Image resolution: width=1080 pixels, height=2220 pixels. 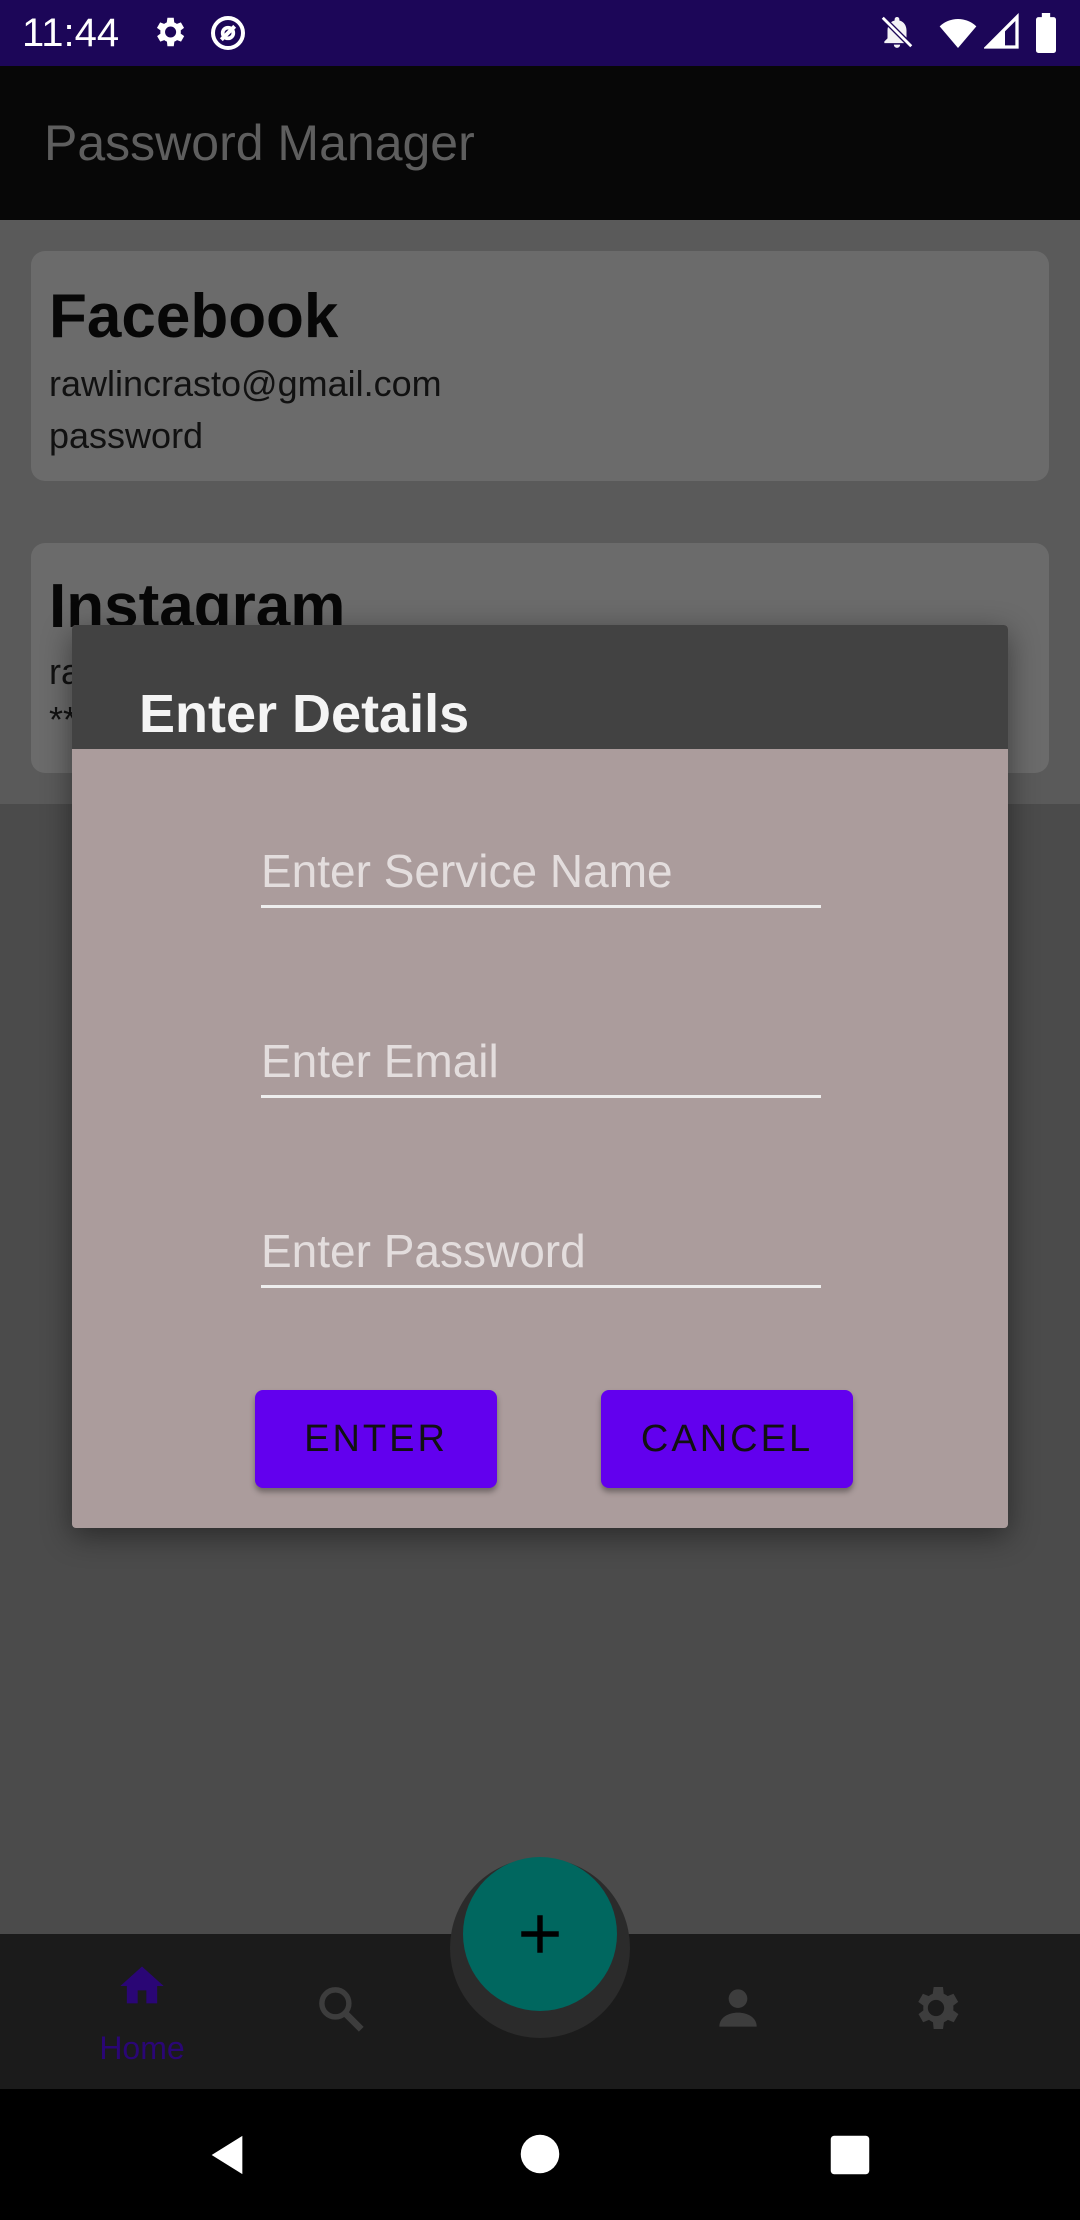 I want to click on search-icon, so click(x=341, y=2009).